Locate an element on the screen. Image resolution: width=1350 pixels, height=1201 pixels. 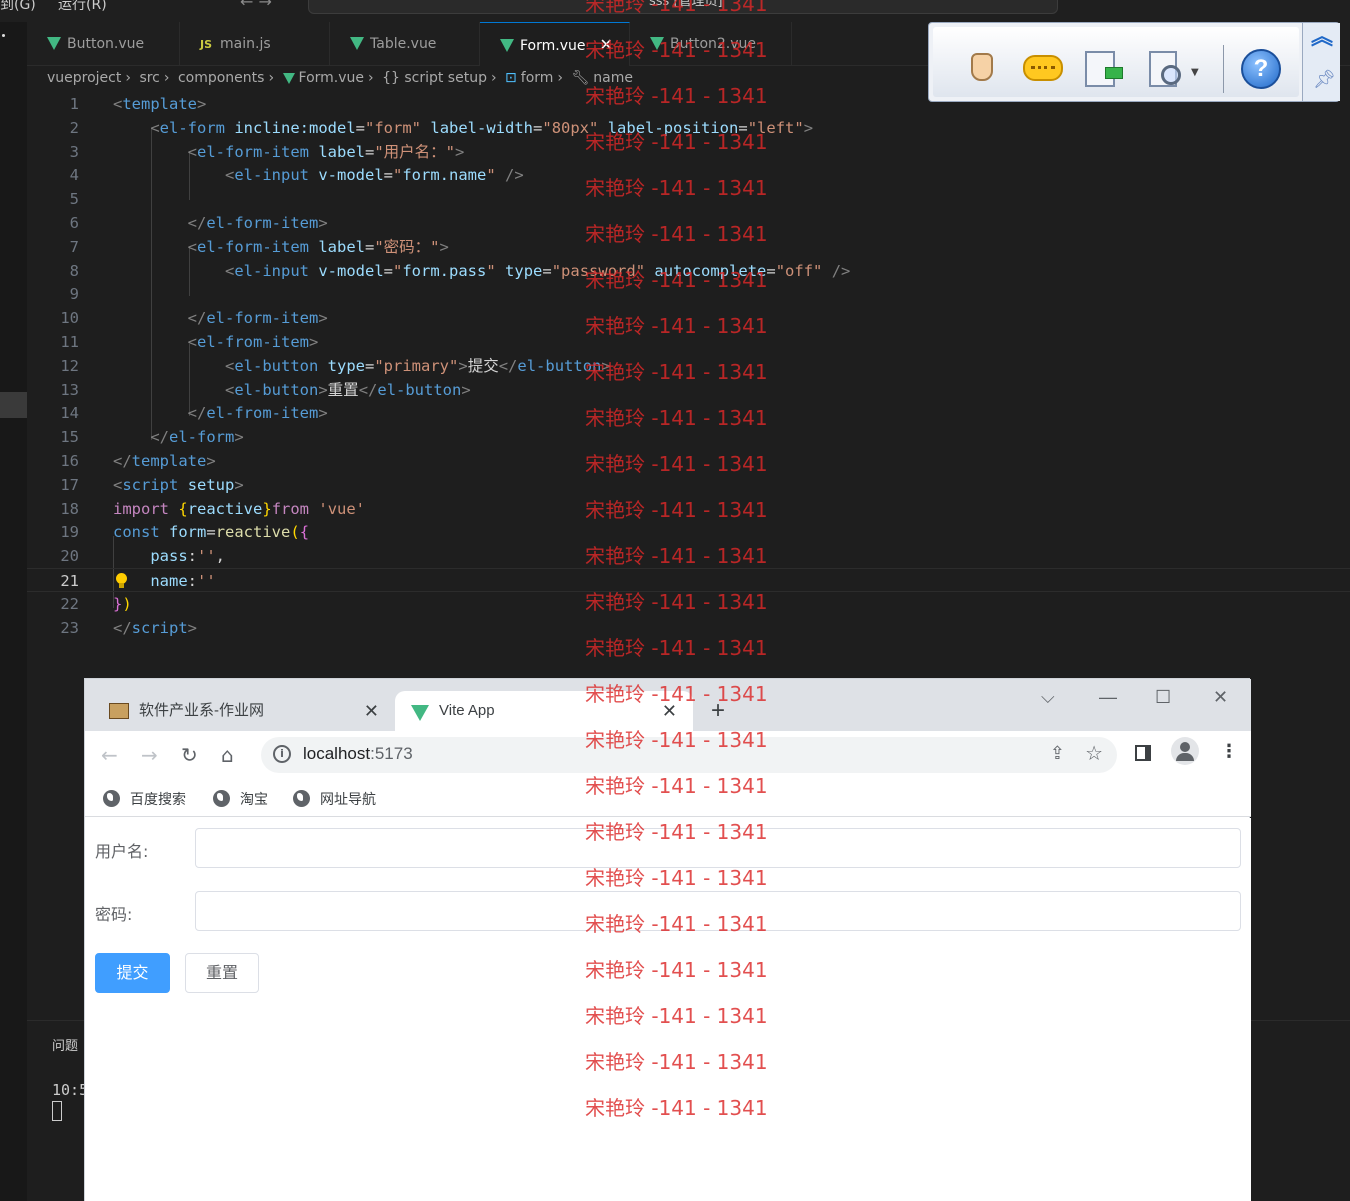
line-number: 1 is located at coordinates (74, 104).